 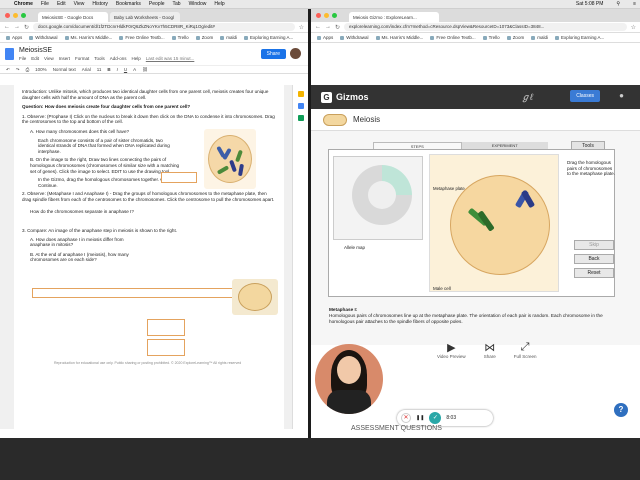 I want to click on brand-name: Gizmos, so click(x=352, y=97).